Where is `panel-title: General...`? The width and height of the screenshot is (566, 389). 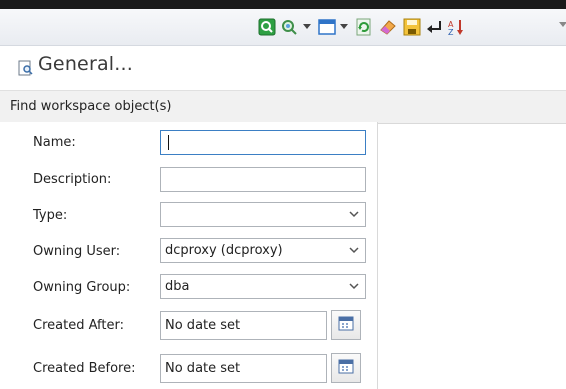
panel-title: General... is located at coordinates (85, 64).